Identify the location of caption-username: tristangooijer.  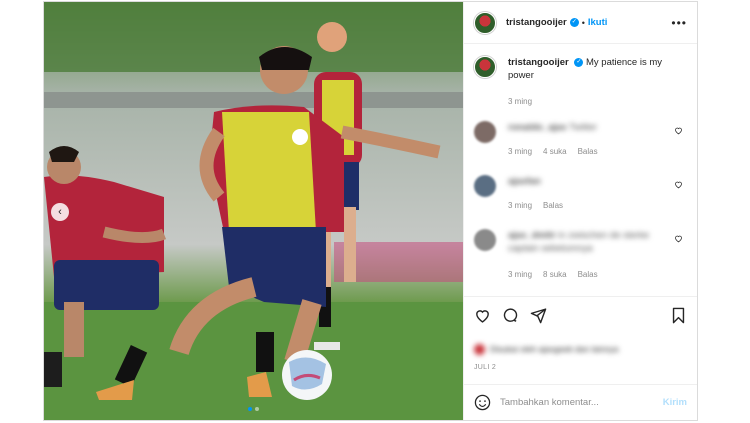
(538, 62).